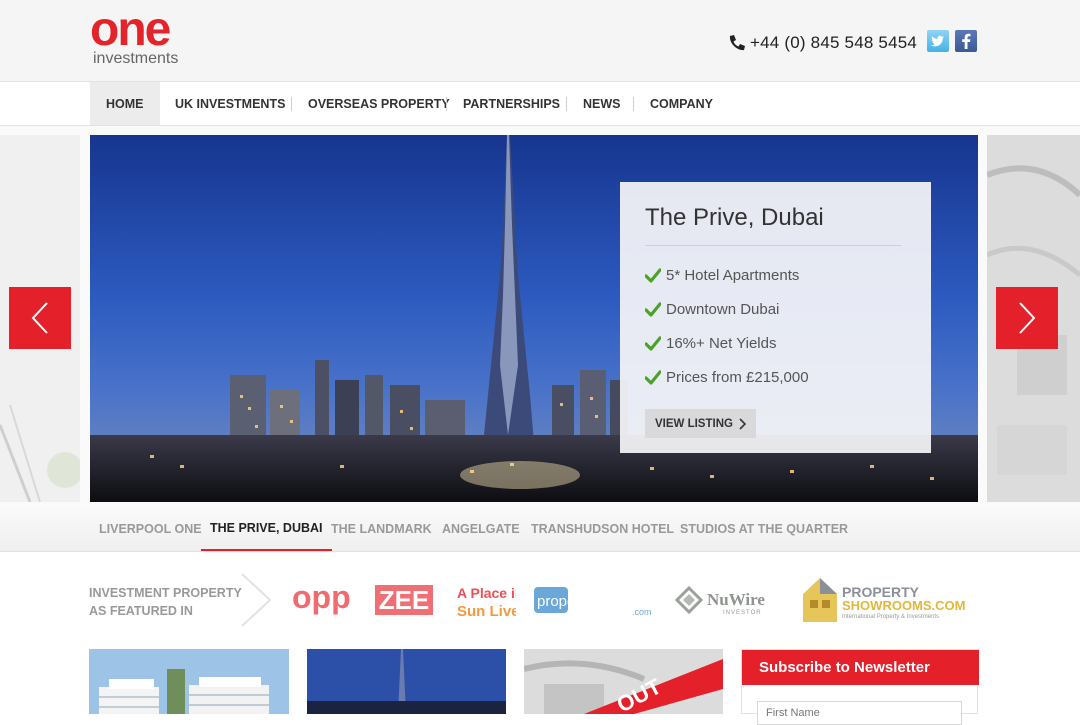 This screenshot has width=1080, height=725. I want to click on opp-logo-text: opp, so click(321, 598).